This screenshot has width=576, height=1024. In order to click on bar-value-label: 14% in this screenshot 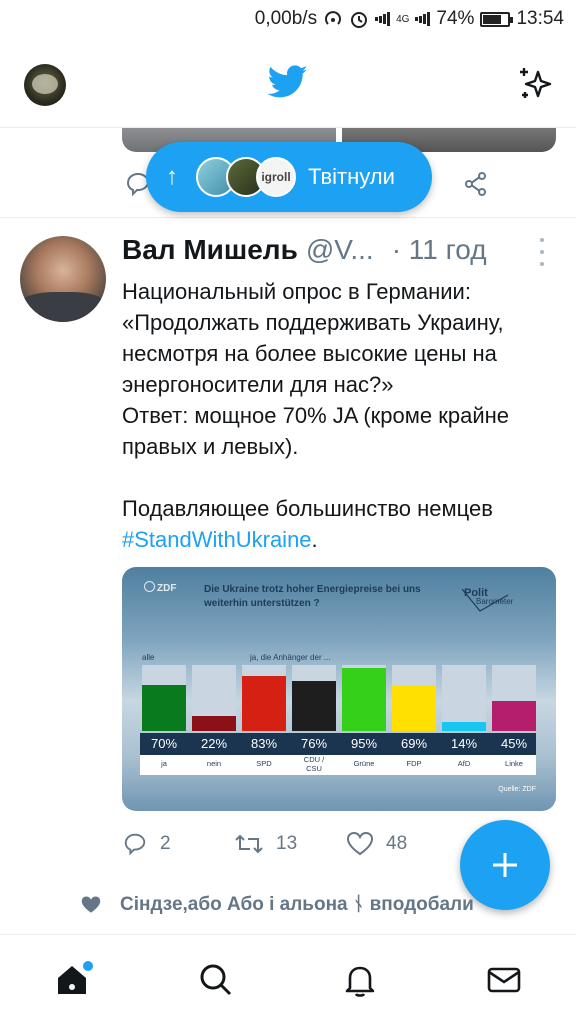, I will do `click(464, 743)`.